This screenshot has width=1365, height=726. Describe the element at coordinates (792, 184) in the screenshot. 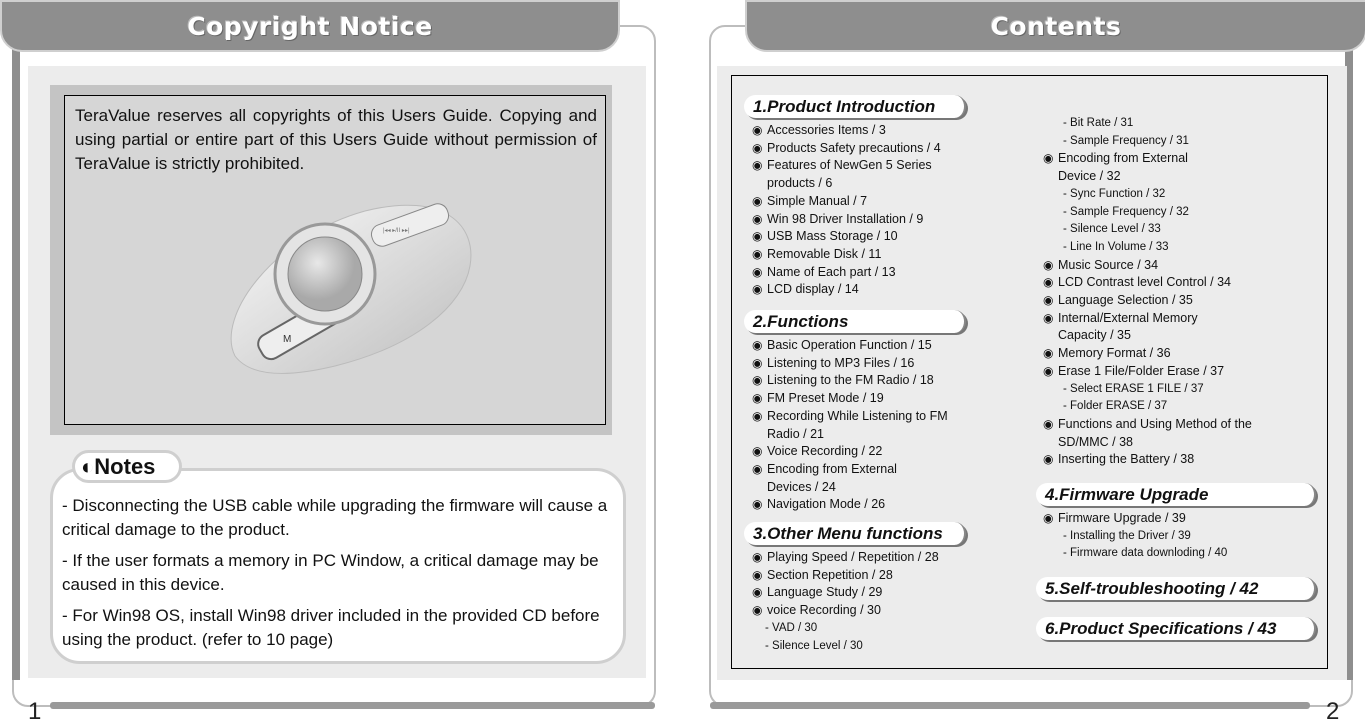

I see `toc-entry: products / 6` at that location.